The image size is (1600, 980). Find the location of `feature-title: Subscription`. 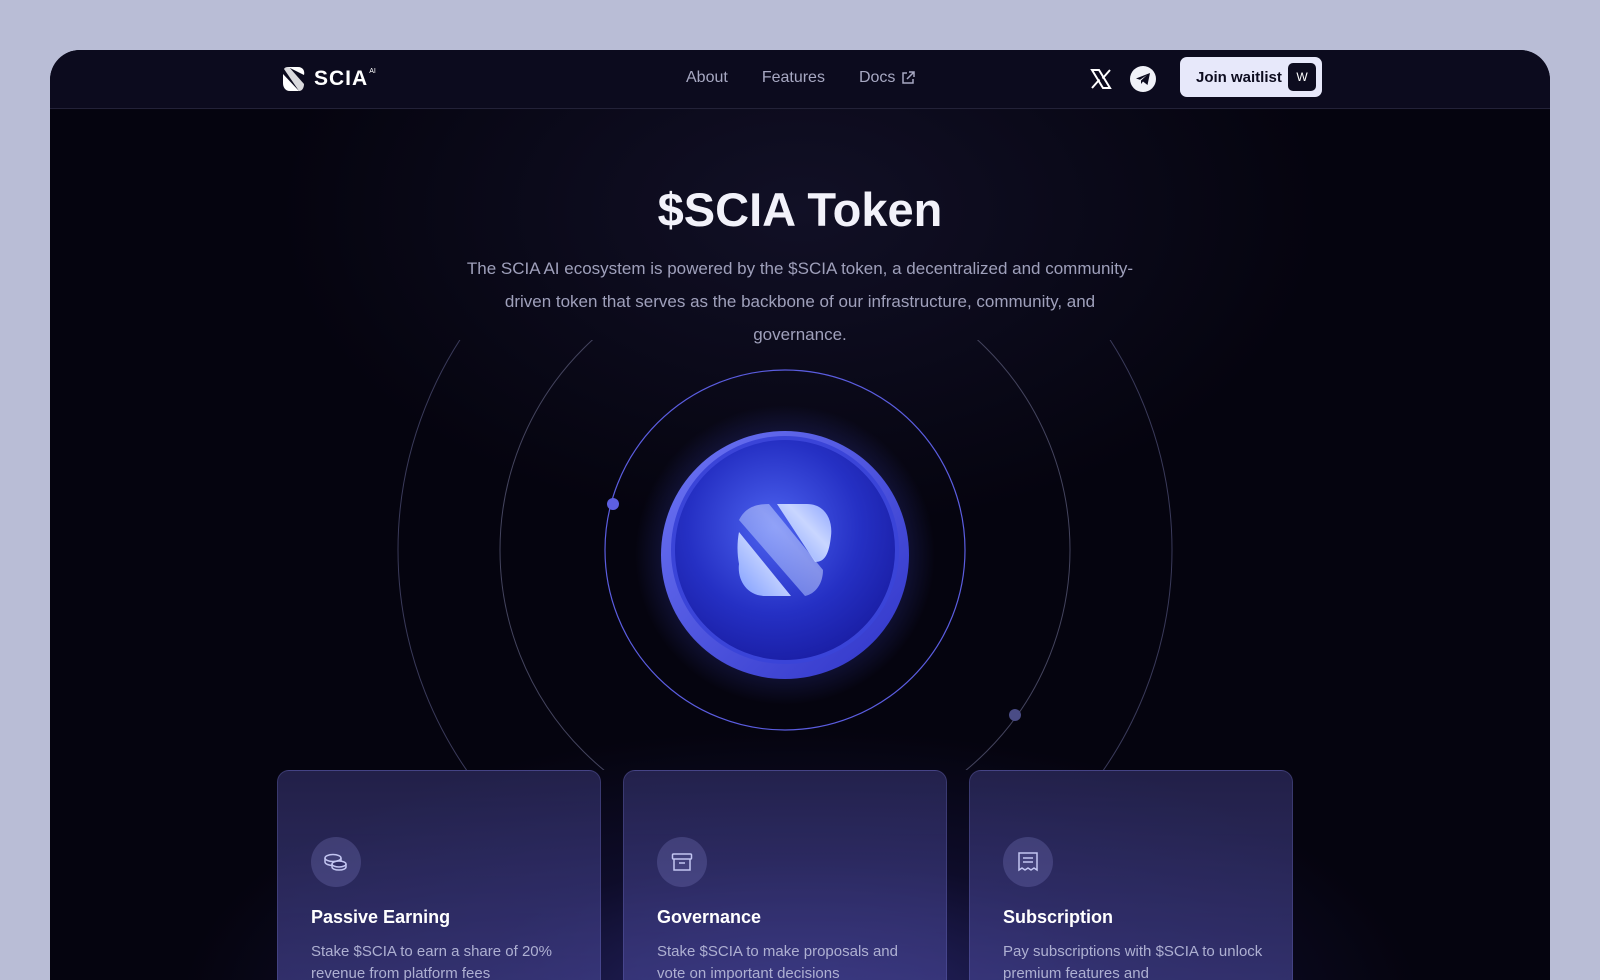

feature-title: Subscription is located at coordinates (1058, 917).